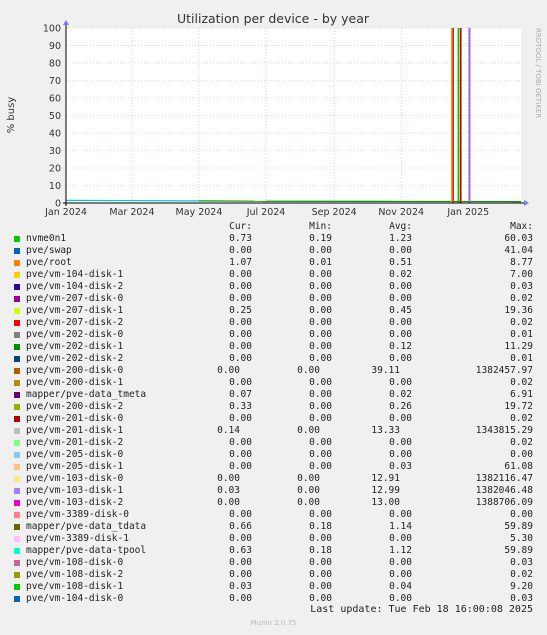 The image size is (547, 635). Describe the element at coordinates (400, 274) in the screenshot. I see `legend-avg: 0.02` at that location.